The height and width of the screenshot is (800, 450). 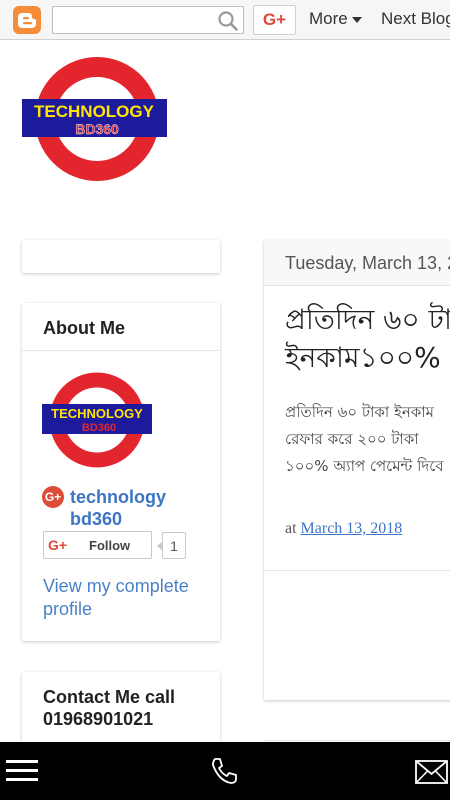 I want to click on post-date: Tuesday, March 13, 2018, so click(x=367, y=263).